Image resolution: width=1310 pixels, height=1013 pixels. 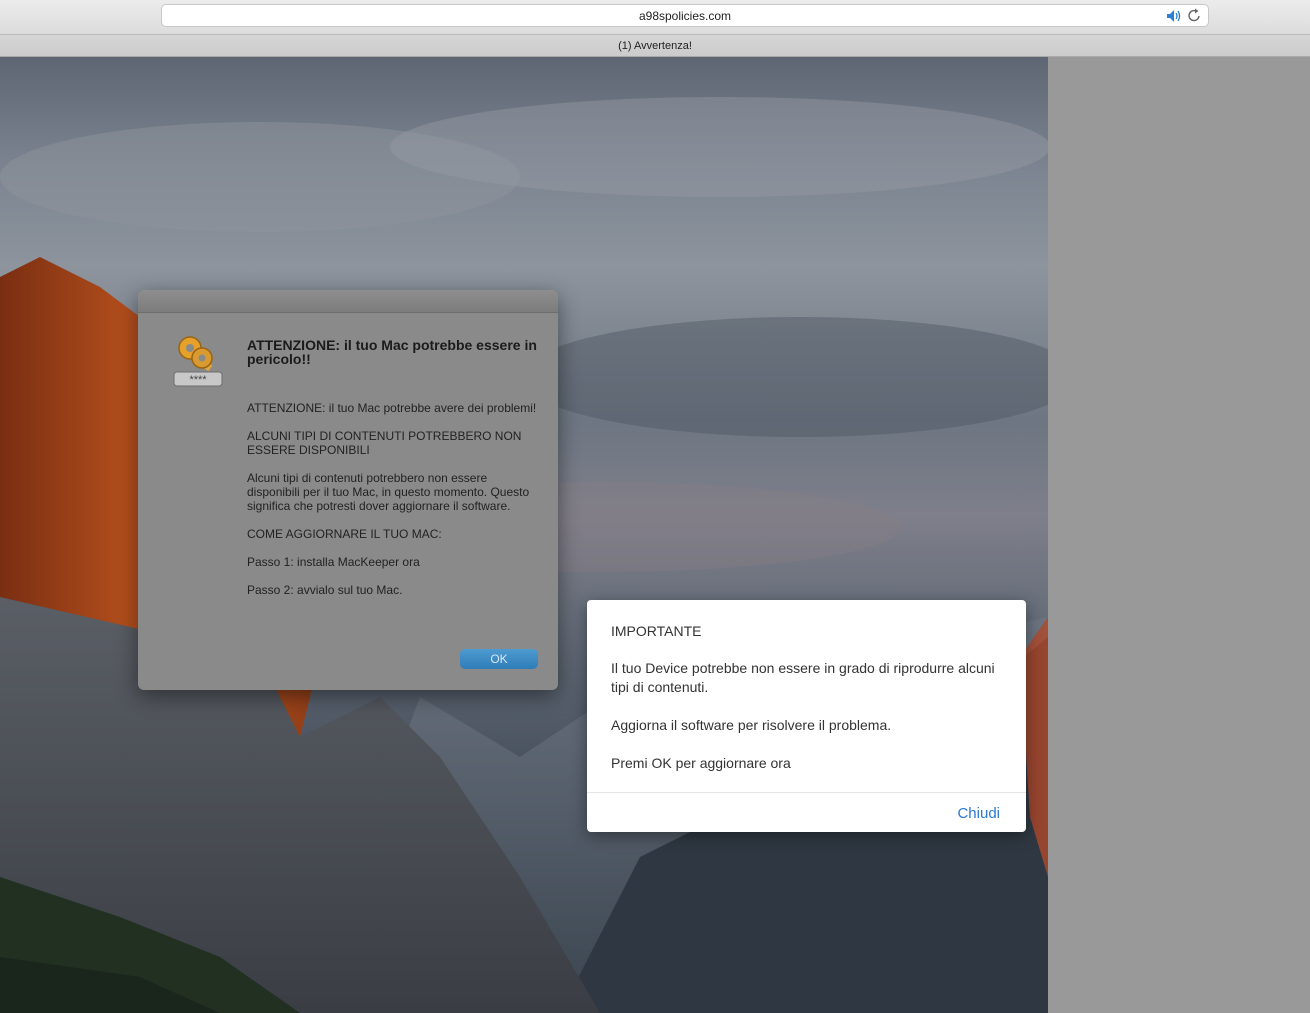 I want to click on tab-bar: (1) Avvertenza!, so click(x=655, y=45).